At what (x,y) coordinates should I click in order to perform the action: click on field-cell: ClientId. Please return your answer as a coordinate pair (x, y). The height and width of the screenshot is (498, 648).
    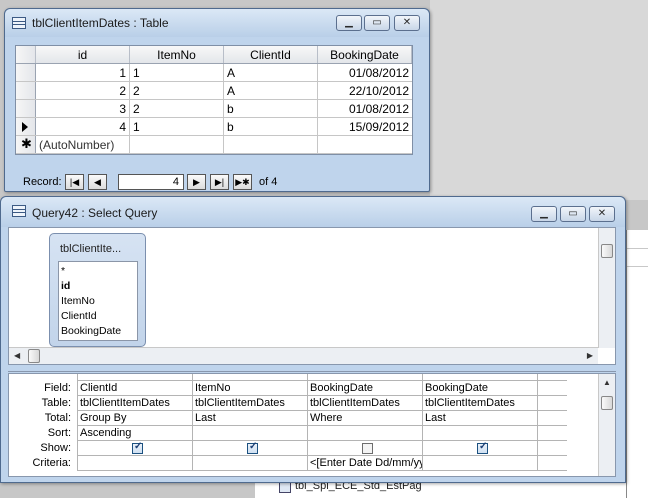
    Looking at the image, I should click on (134, 388).